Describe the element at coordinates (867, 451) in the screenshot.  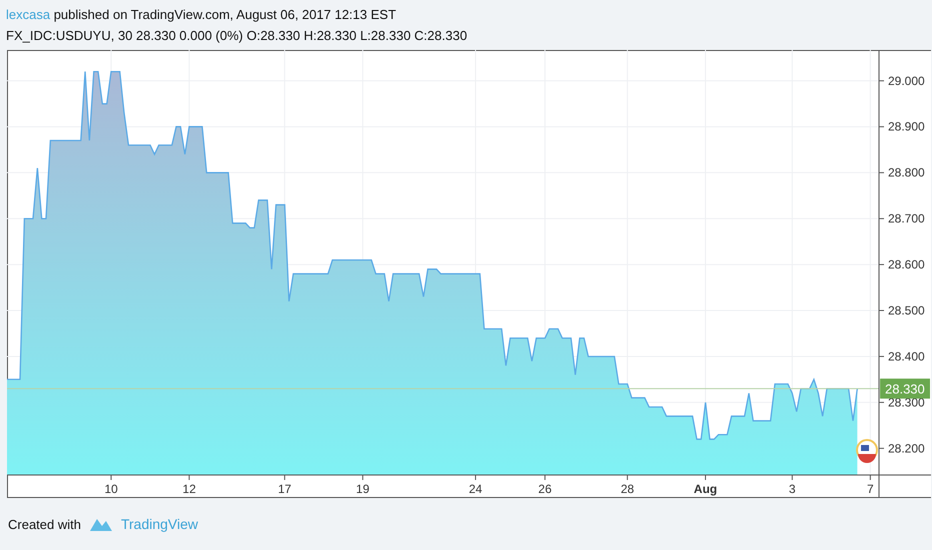
I see `flag-icon` at that location.